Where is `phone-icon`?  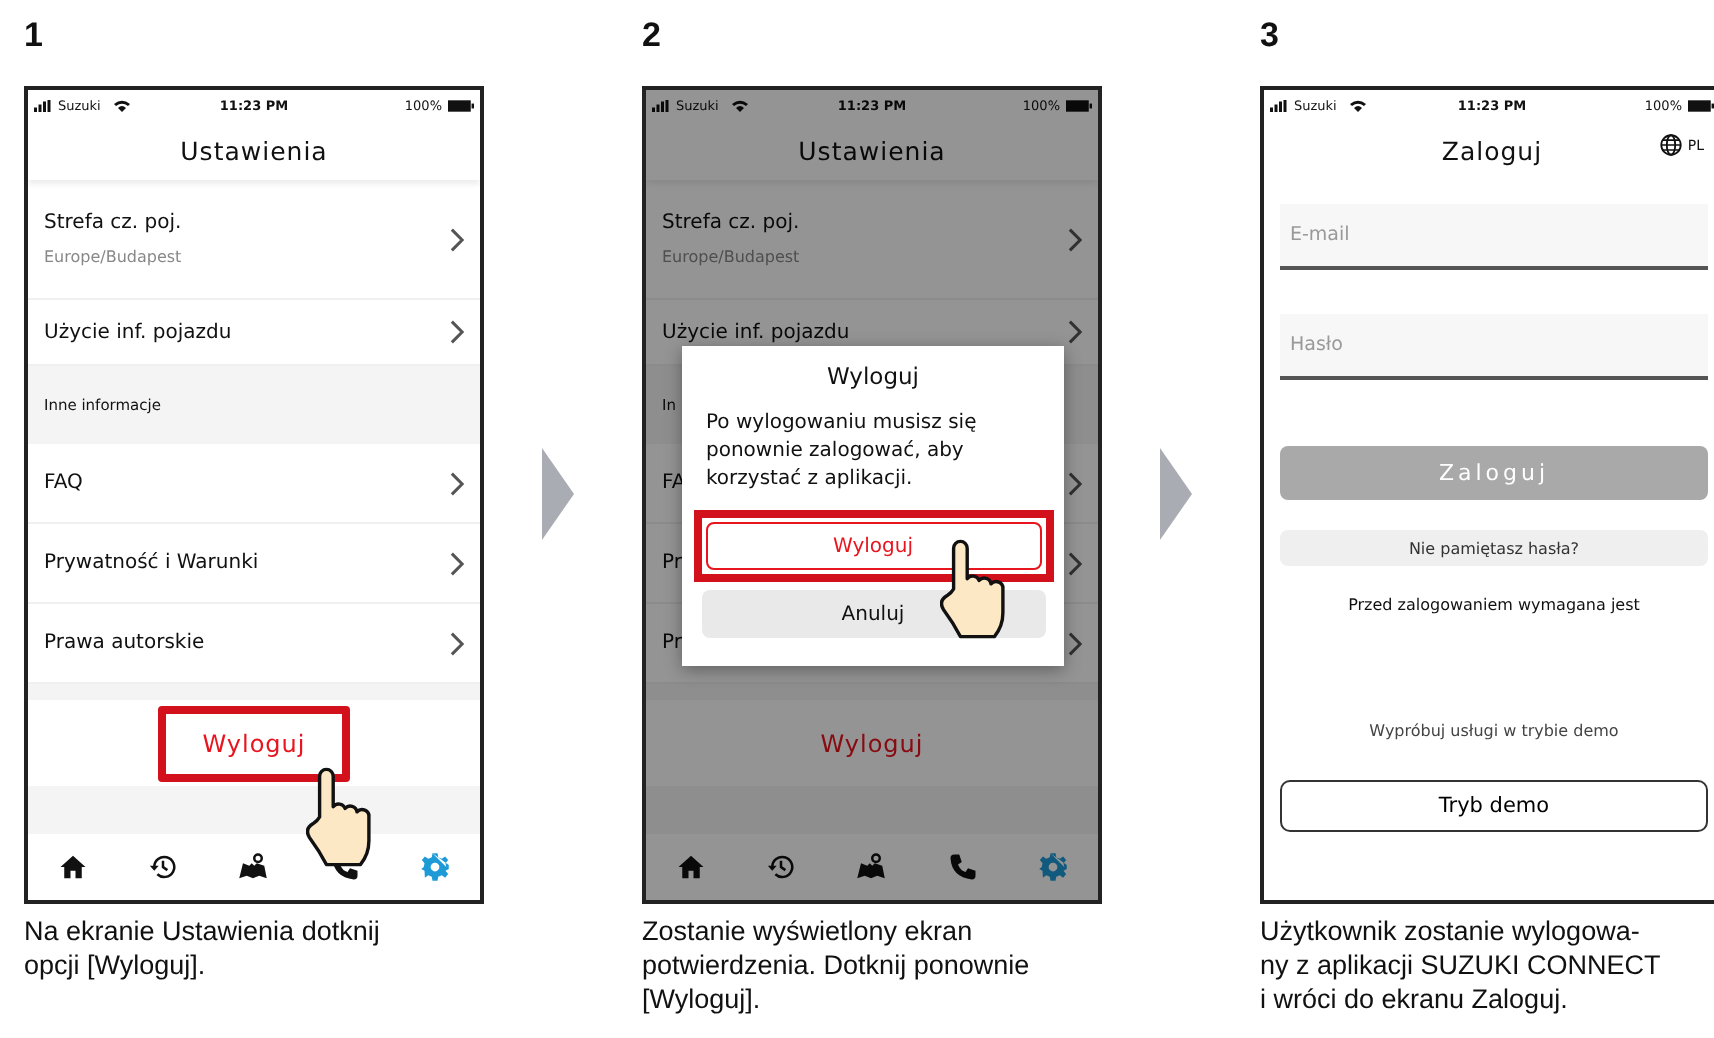 phone-icon is located at coordinates (962, 867).